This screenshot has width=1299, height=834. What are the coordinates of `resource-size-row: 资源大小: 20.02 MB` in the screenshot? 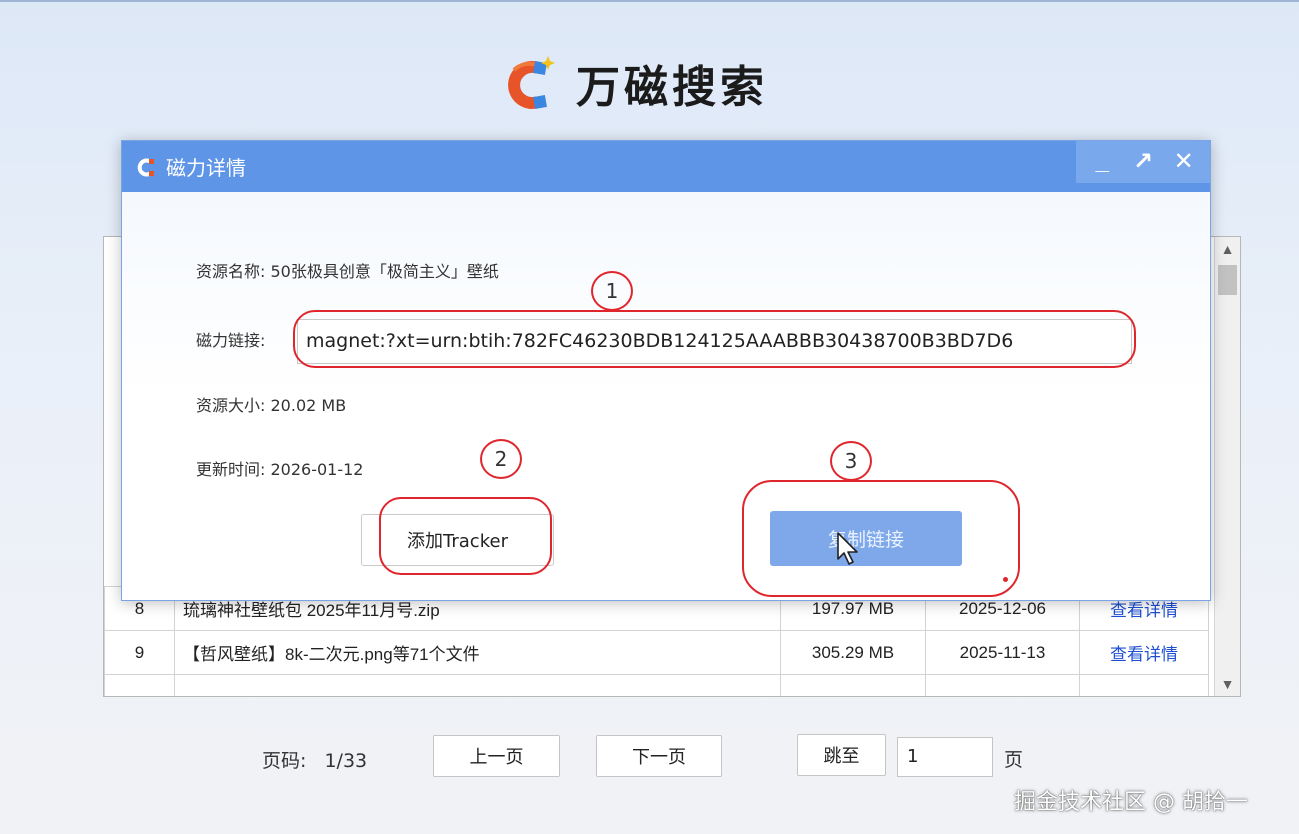 It's located at (271, 404).